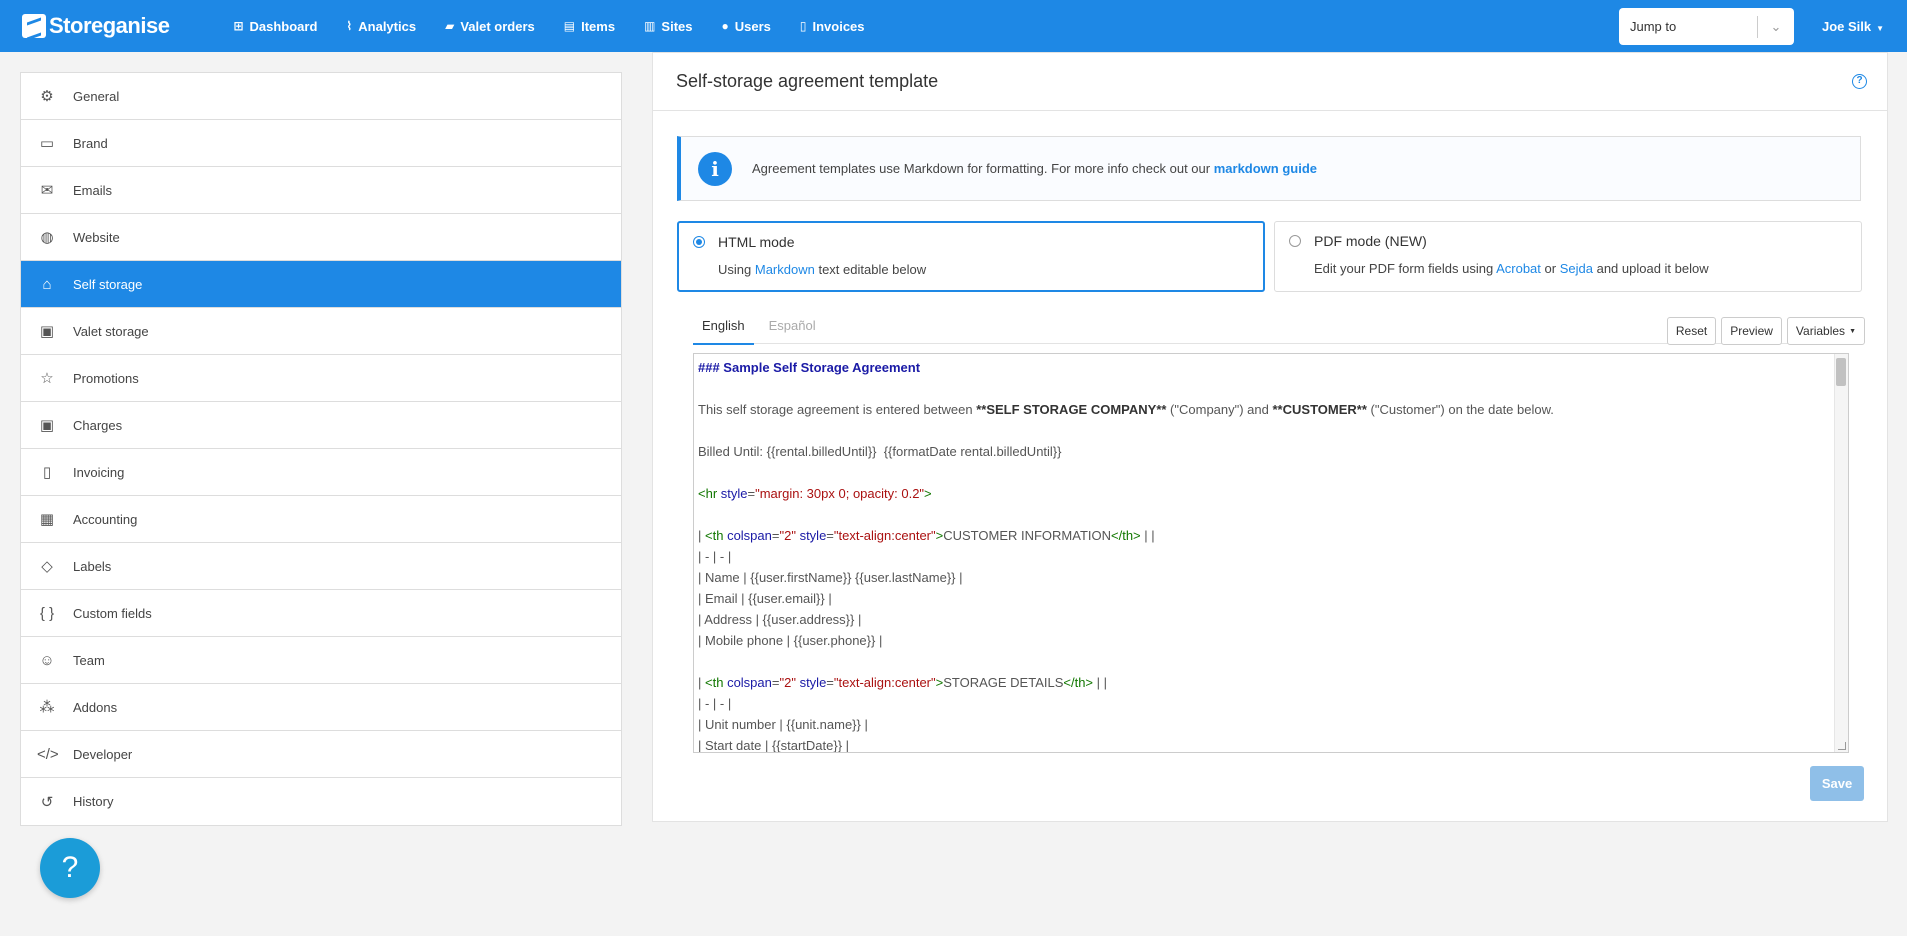 The width and height of the screenshot is (1907, 936). What do you see at coordinates (381, 26) in the screenshot?
I see `nav-analytics: ⌇ Analytics` at bounding box center [381, 26].